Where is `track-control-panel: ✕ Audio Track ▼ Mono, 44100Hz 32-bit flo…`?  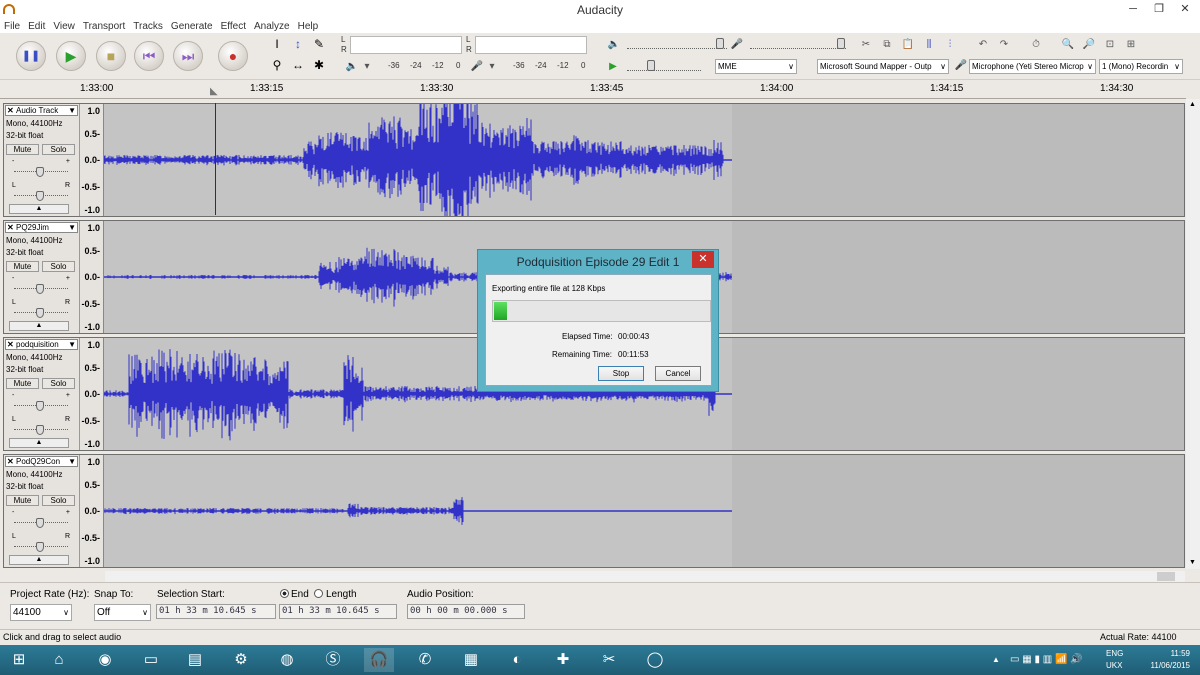
track-control-panel: ✕ Audio Track ▼ Mono, 44100Hz 32-bit flo… is located at coordinates (42, 160).